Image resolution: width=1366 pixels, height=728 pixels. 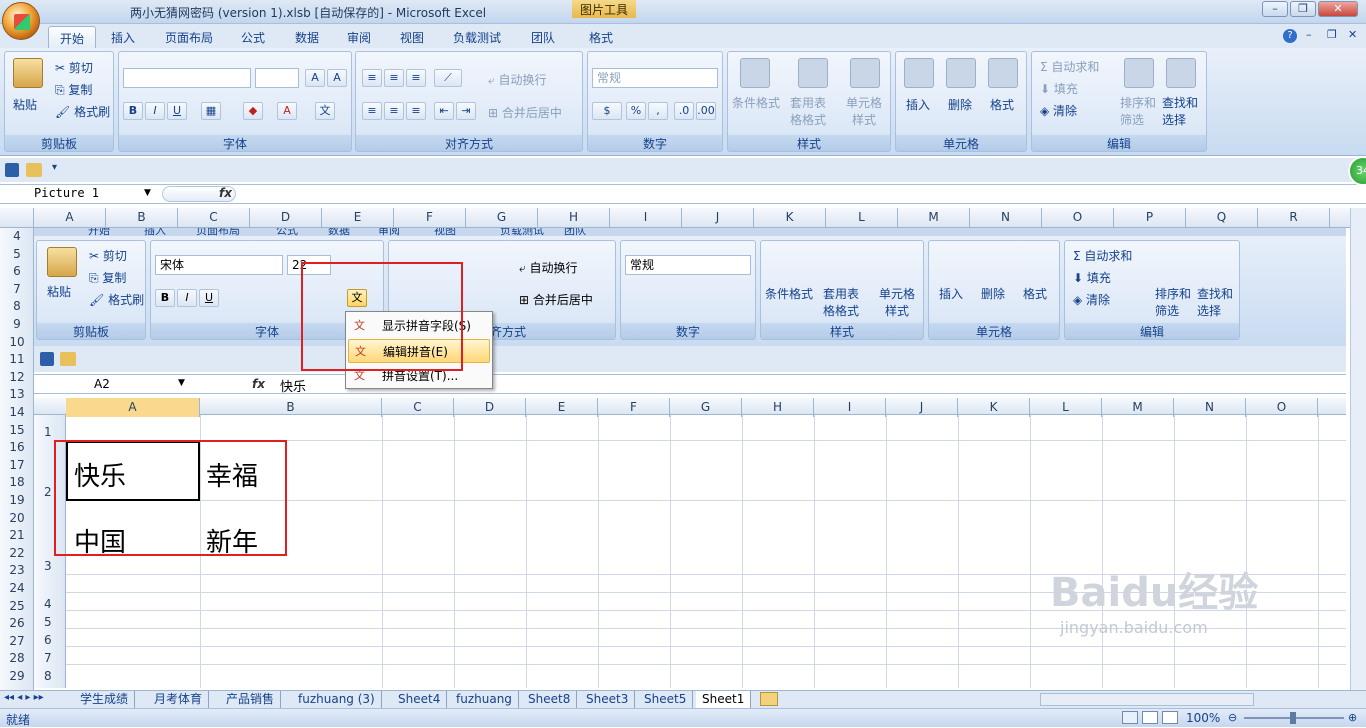 I want to click on number-format-combo: 常规, so click(x=655, y=78).